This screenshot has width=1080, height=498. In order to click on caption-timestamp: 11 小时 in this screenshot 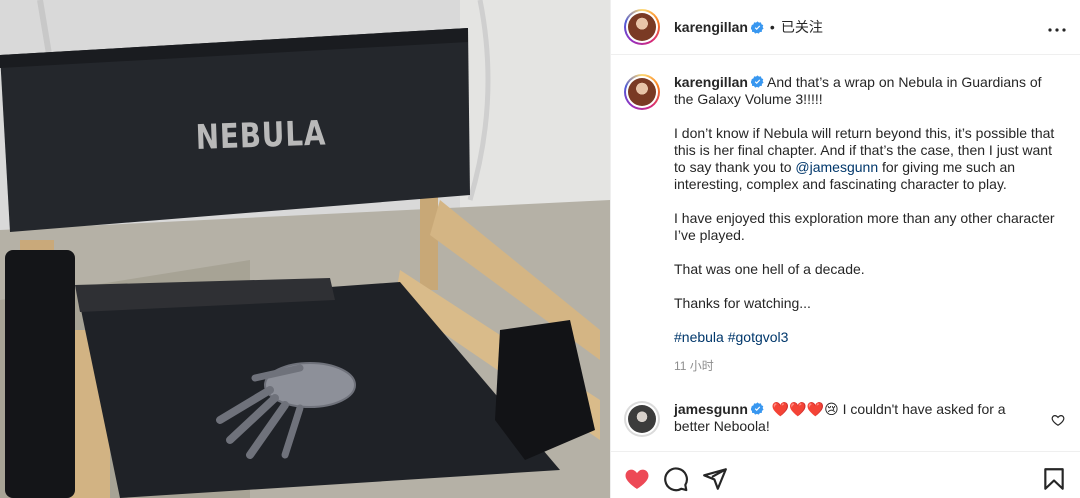, I will do `click(869, 366)`.